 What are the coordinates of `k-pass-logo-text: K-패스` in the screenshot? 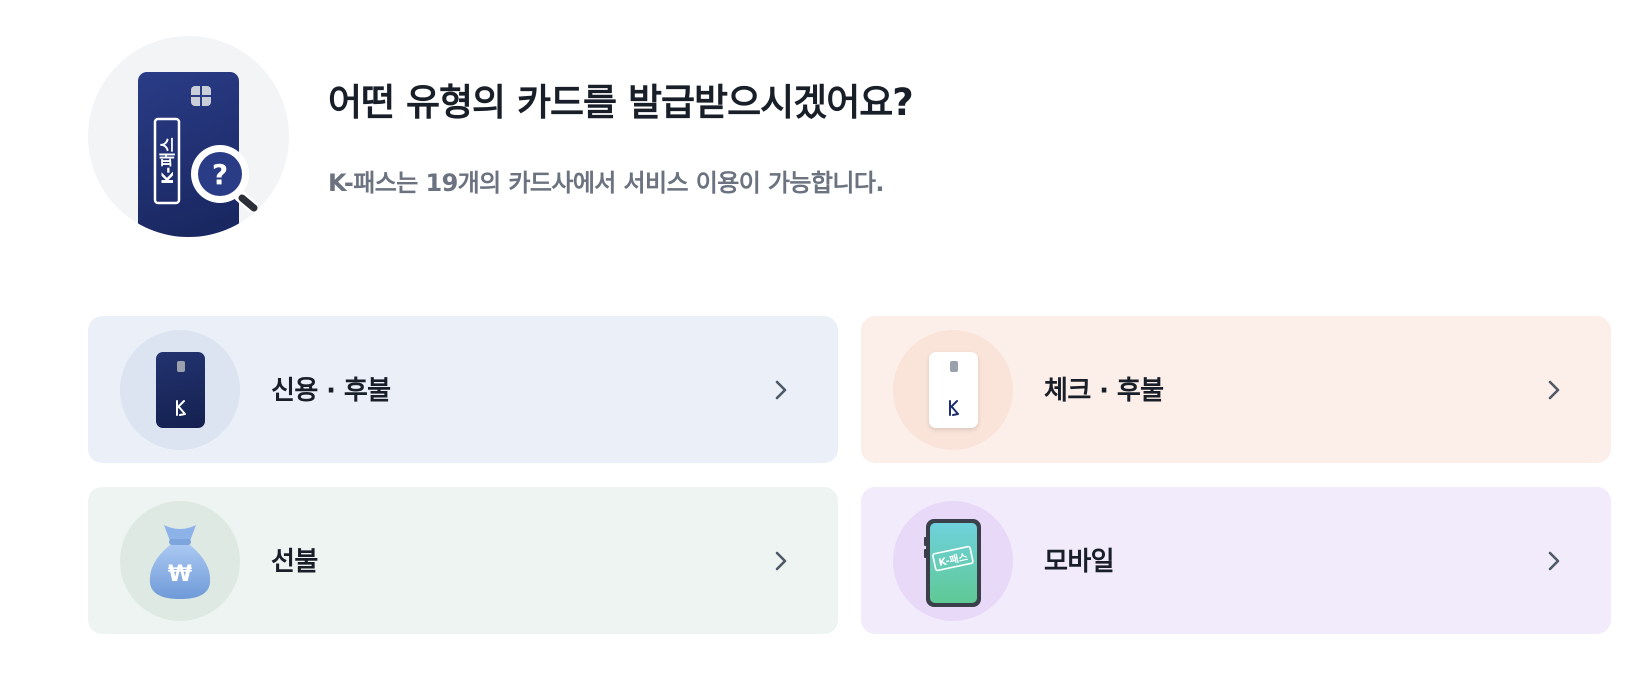 It's located at (167, 160).